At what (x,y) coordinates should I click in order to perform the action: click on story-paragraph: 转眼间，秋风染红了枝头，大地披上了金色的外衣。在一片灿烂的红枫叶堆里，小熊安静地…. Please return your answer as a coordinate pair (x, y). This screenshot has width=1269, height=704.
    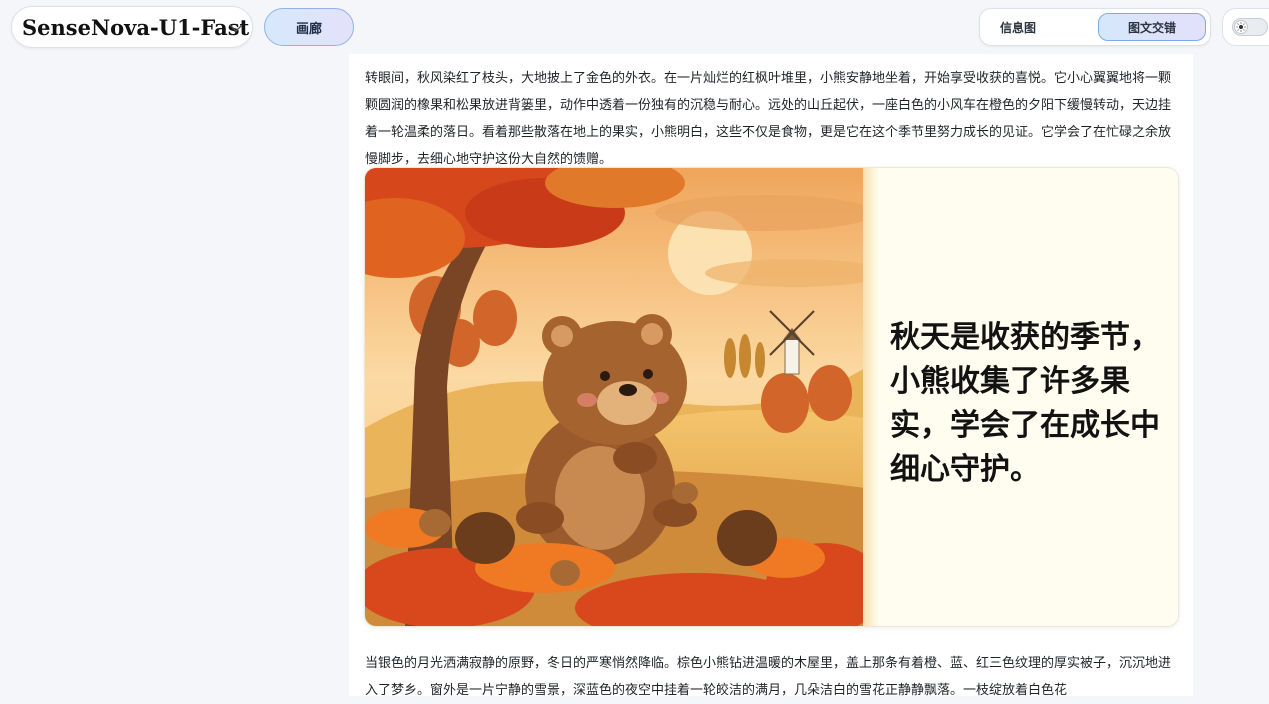
    Looking at the image, I should click on (768, 119).